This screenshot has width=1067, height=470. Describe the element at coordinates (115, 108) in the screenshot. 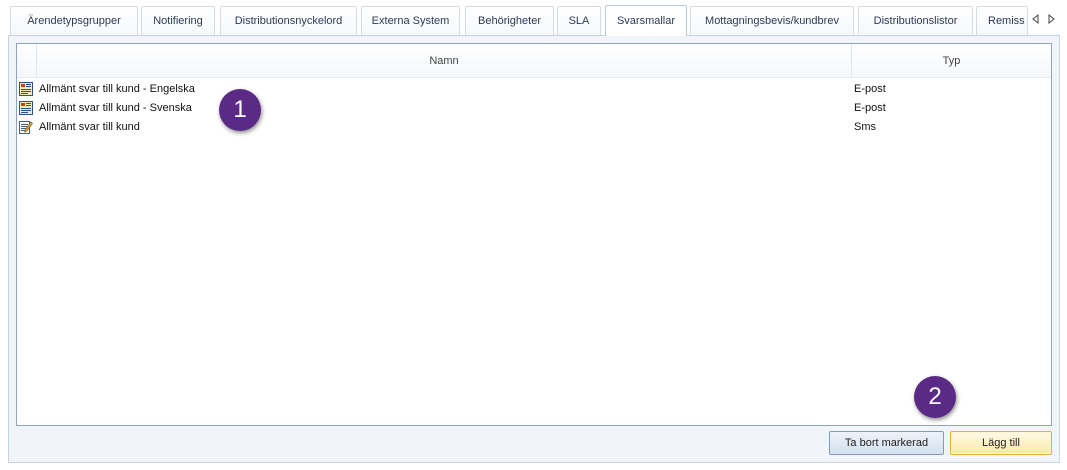

I see `template-name: Allmänt svar till kund - Svenska` at that location.